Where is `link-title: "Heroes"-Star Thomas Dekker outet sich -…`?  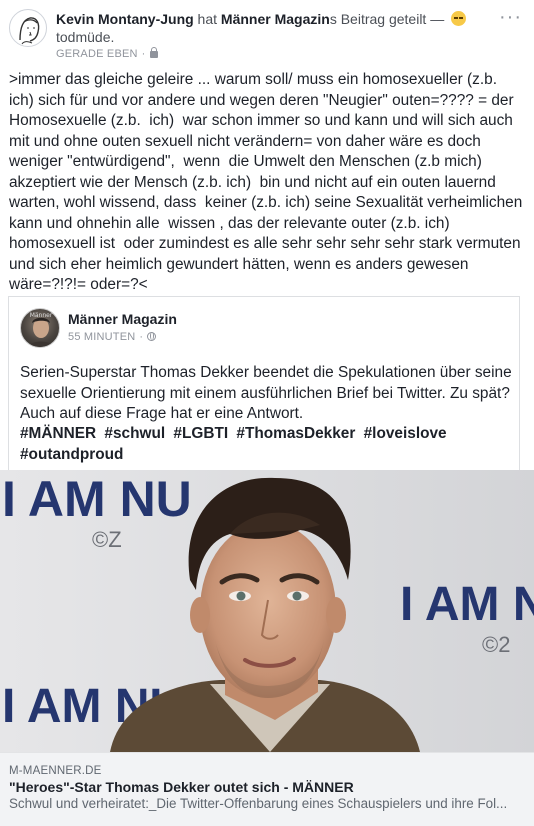 link-title: "Heroes"-Star Thomas Dekker outet sich -… is located at coordinates (181, 787).